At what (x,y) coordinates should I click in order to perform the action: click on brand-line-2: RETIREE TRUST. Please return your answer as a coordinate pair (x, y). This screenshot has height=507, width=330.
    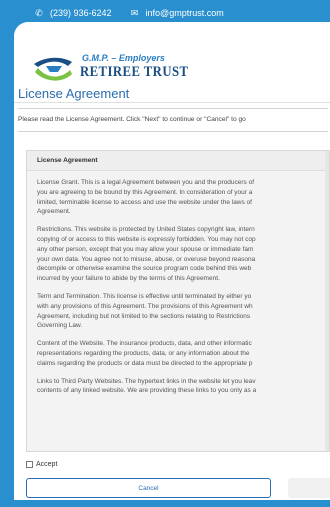
    Looking at the image, I should click on (134, 72).